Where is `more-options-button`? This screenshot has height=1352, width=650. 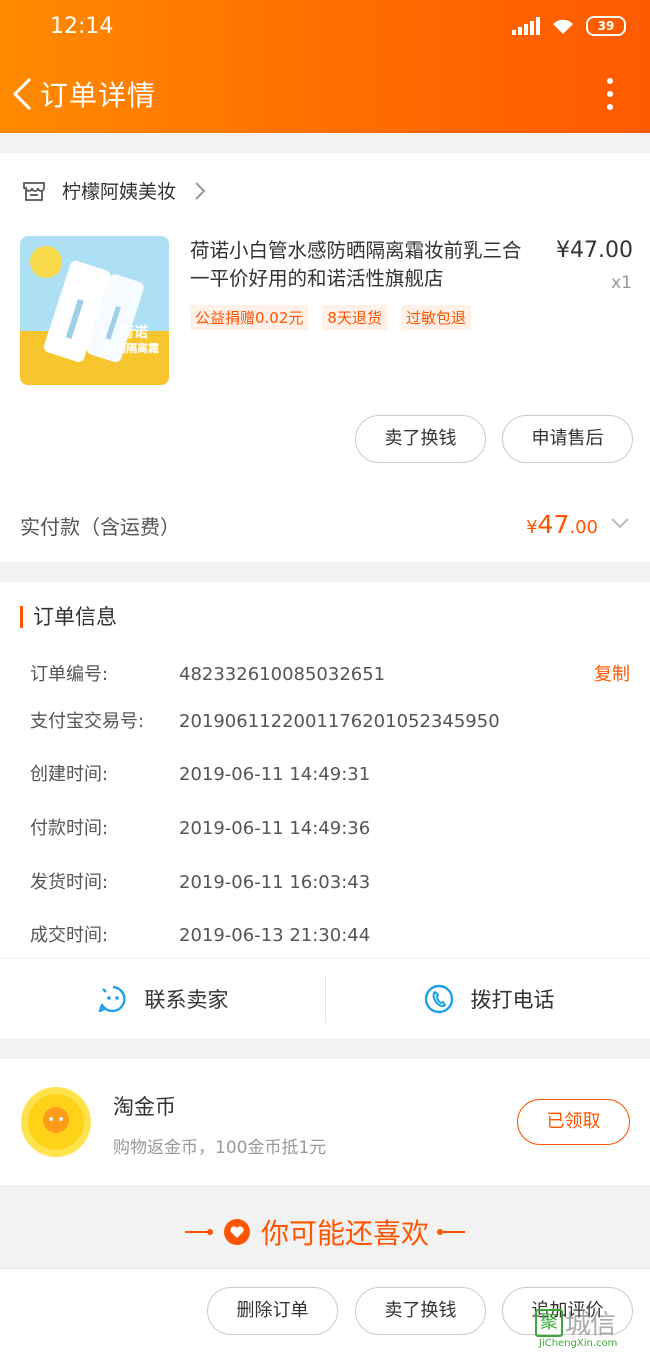 more-options-button is located at coordinates (610, 94).